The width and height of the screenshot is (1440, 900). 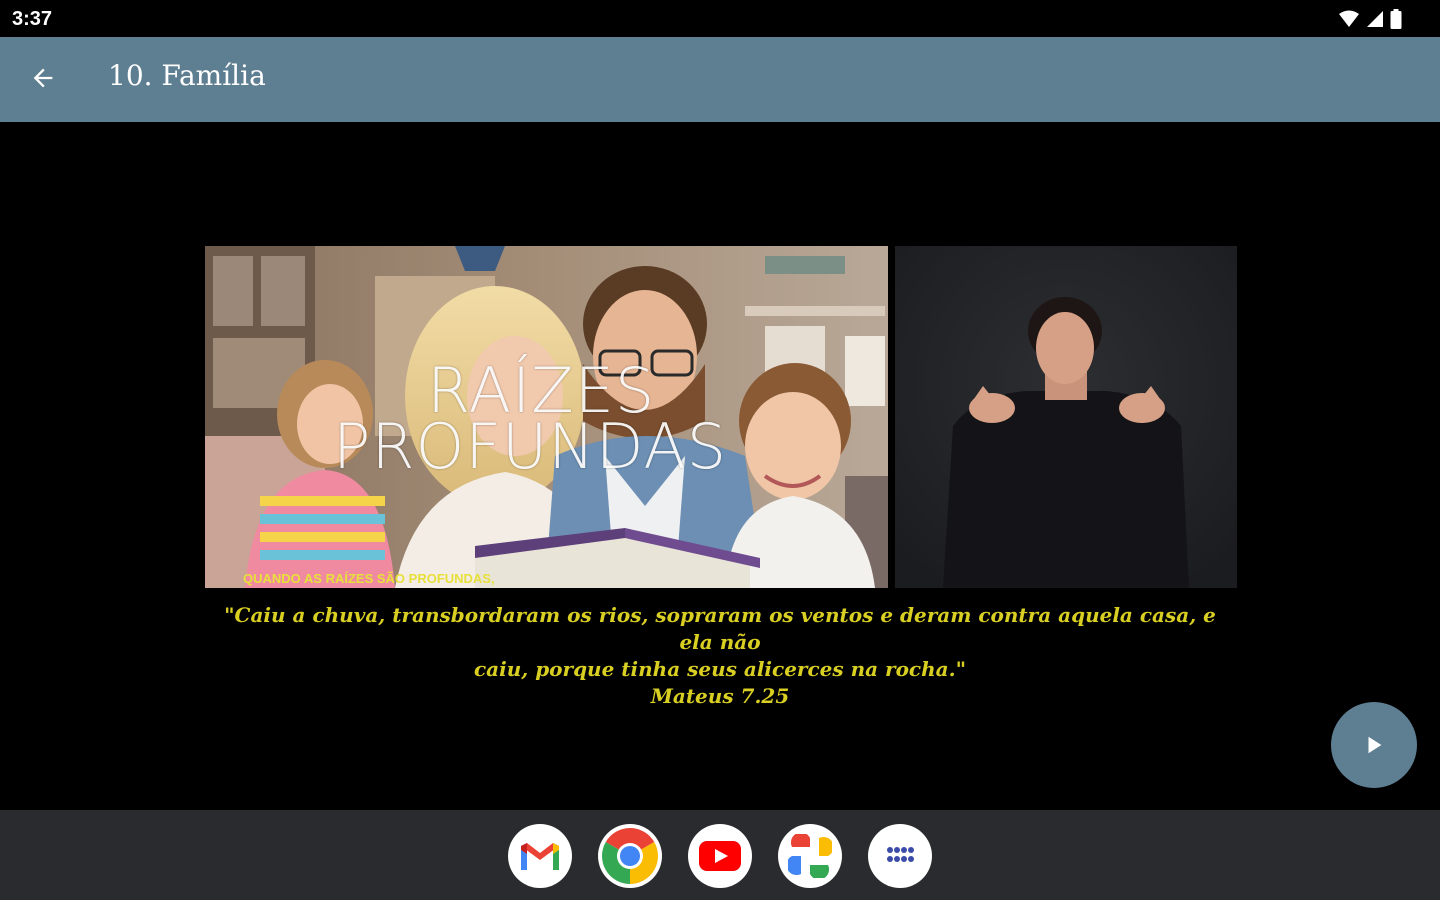 I want to click on arrow-back-icon, so click(x=43, y=78).